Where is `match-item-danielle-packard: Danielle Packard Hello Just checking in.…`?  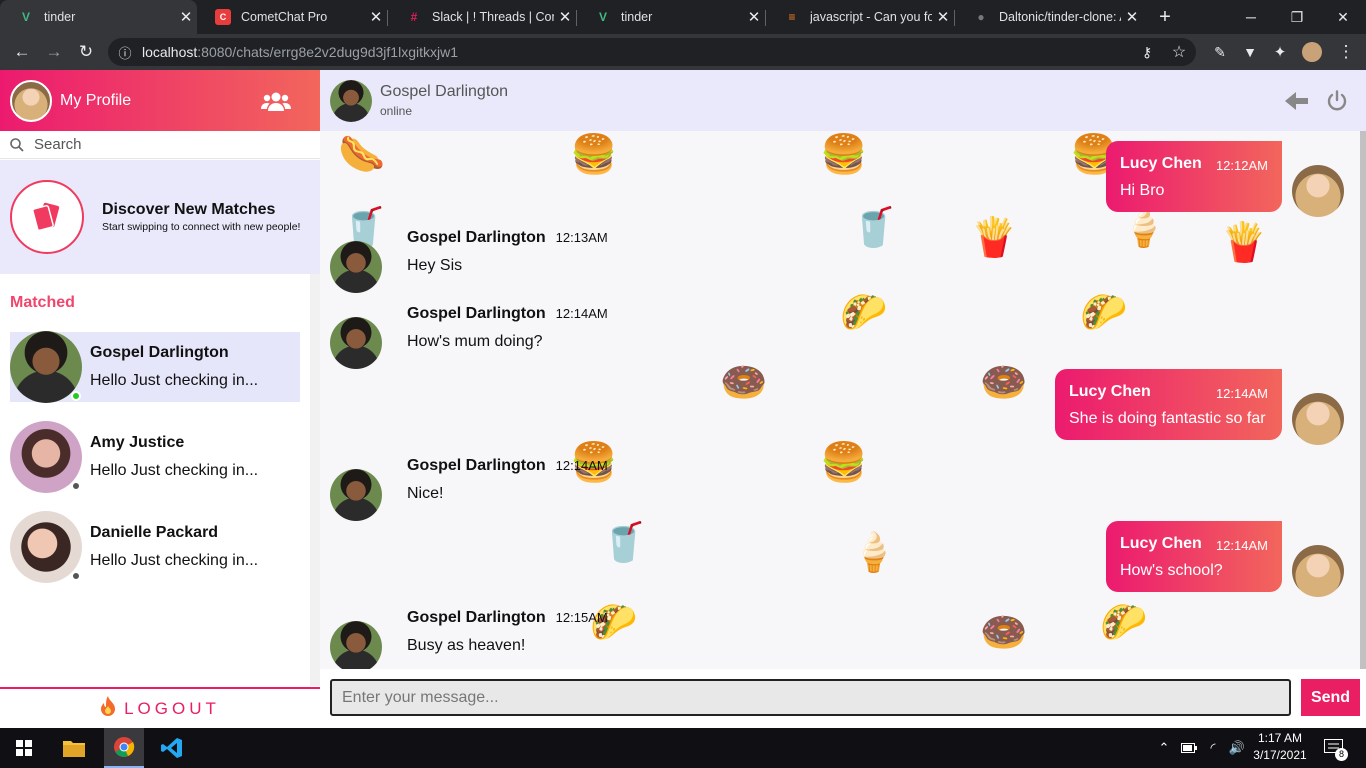
match-item-danielle-packard: Danielle Packard Hello Just checking in.… is located at coordinates (155, 547).